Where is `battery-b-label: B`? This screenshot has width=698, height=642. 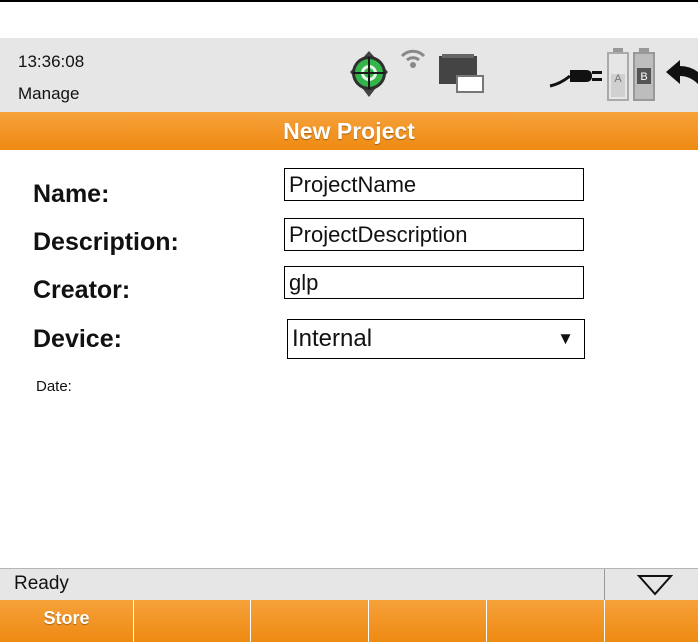 battery-b-label: B is located at coordinates (643, 77).